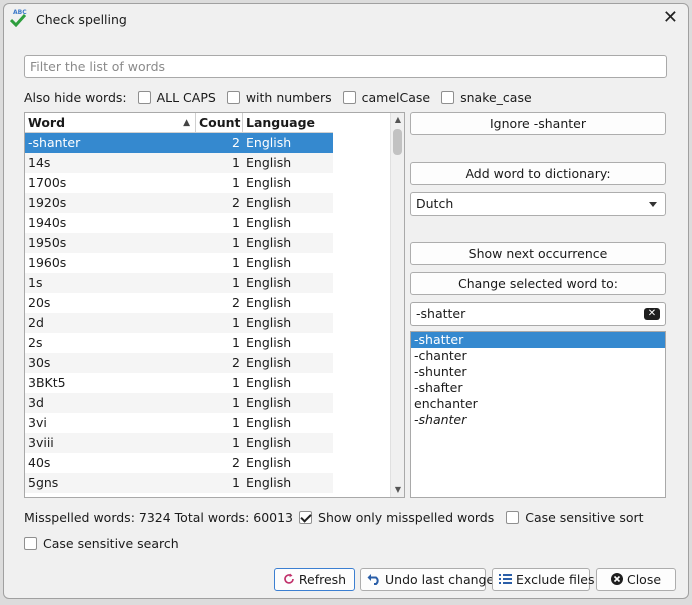  Describe the element at coordinates (306, 517) in the screenshot. I see `show-only-misspelled-checkbox` at that location.